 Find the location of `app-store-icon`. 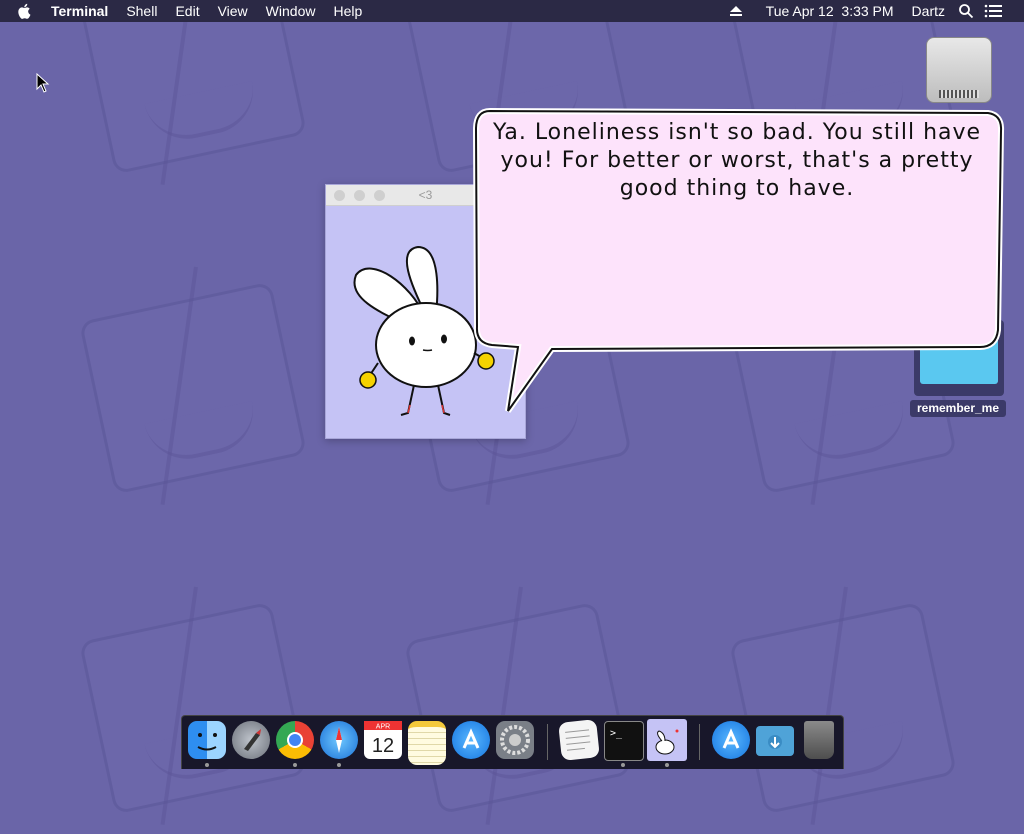

app-store-icon is located at coordinates (471, 740).